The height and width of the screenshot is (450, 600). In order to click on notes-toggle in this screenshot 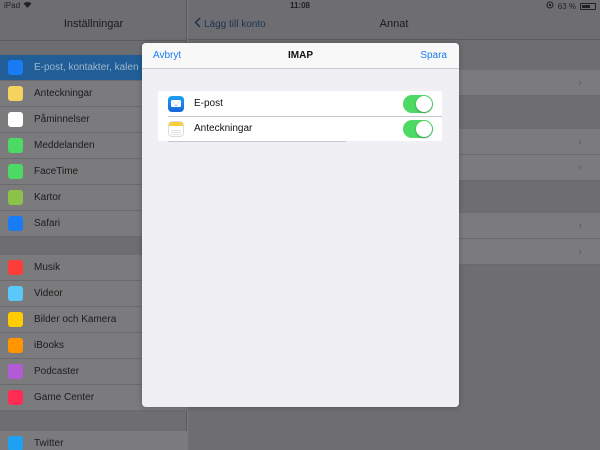, I will do `click(418, 128)`.